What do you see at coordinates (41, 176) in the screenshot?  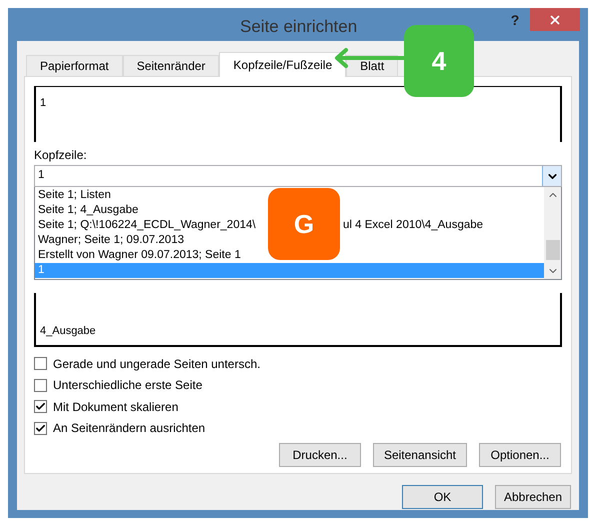 I see `dropdown-value: 1` at bounding box center [41, 176].